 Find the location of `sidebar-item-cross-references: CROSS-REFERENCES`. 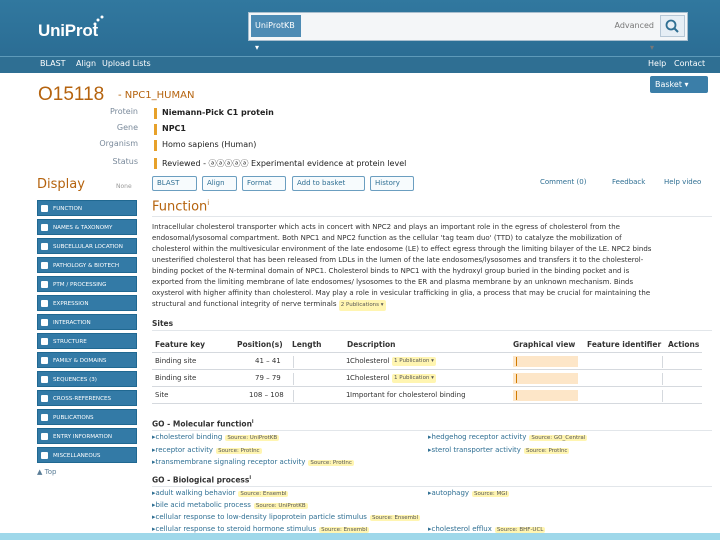

sidebar-item-cross-references: CROSS-REFERENCES is located at coordinates (87, 398).